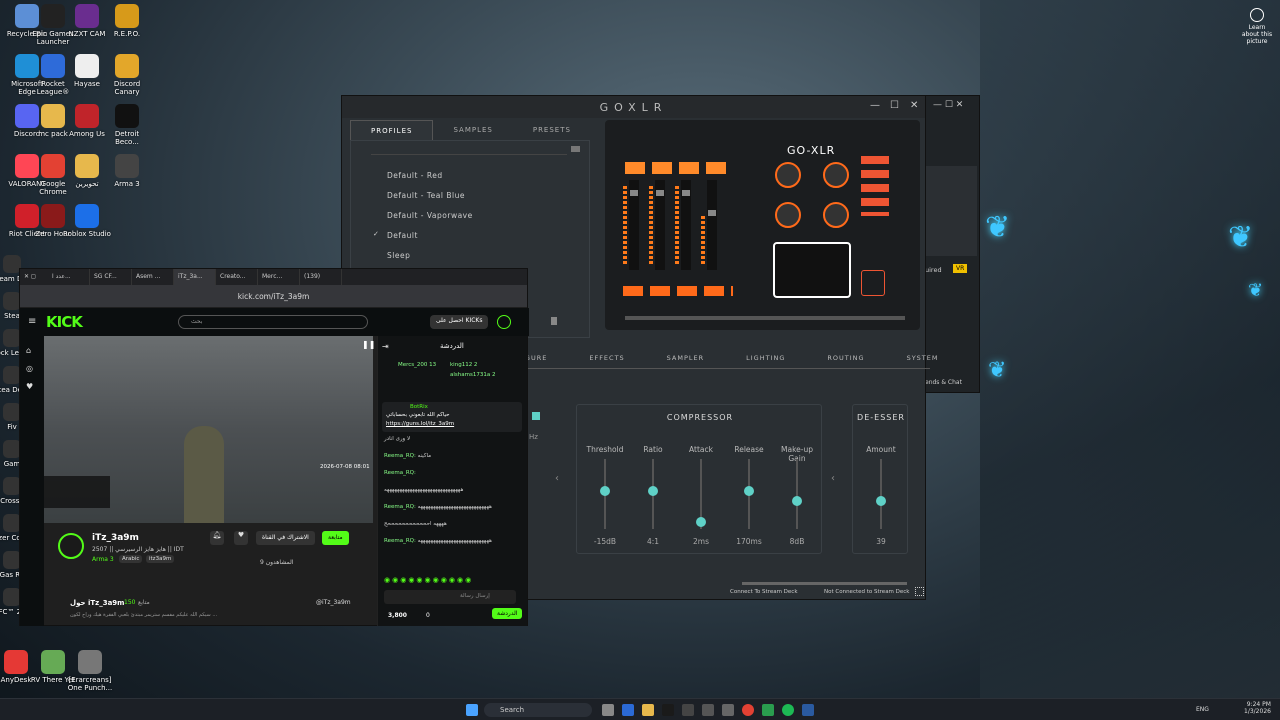  What do you see at coordinates (29, 368) in the screenshot?
I see `browse-icon: ◎` at bounding box center [29, 368].